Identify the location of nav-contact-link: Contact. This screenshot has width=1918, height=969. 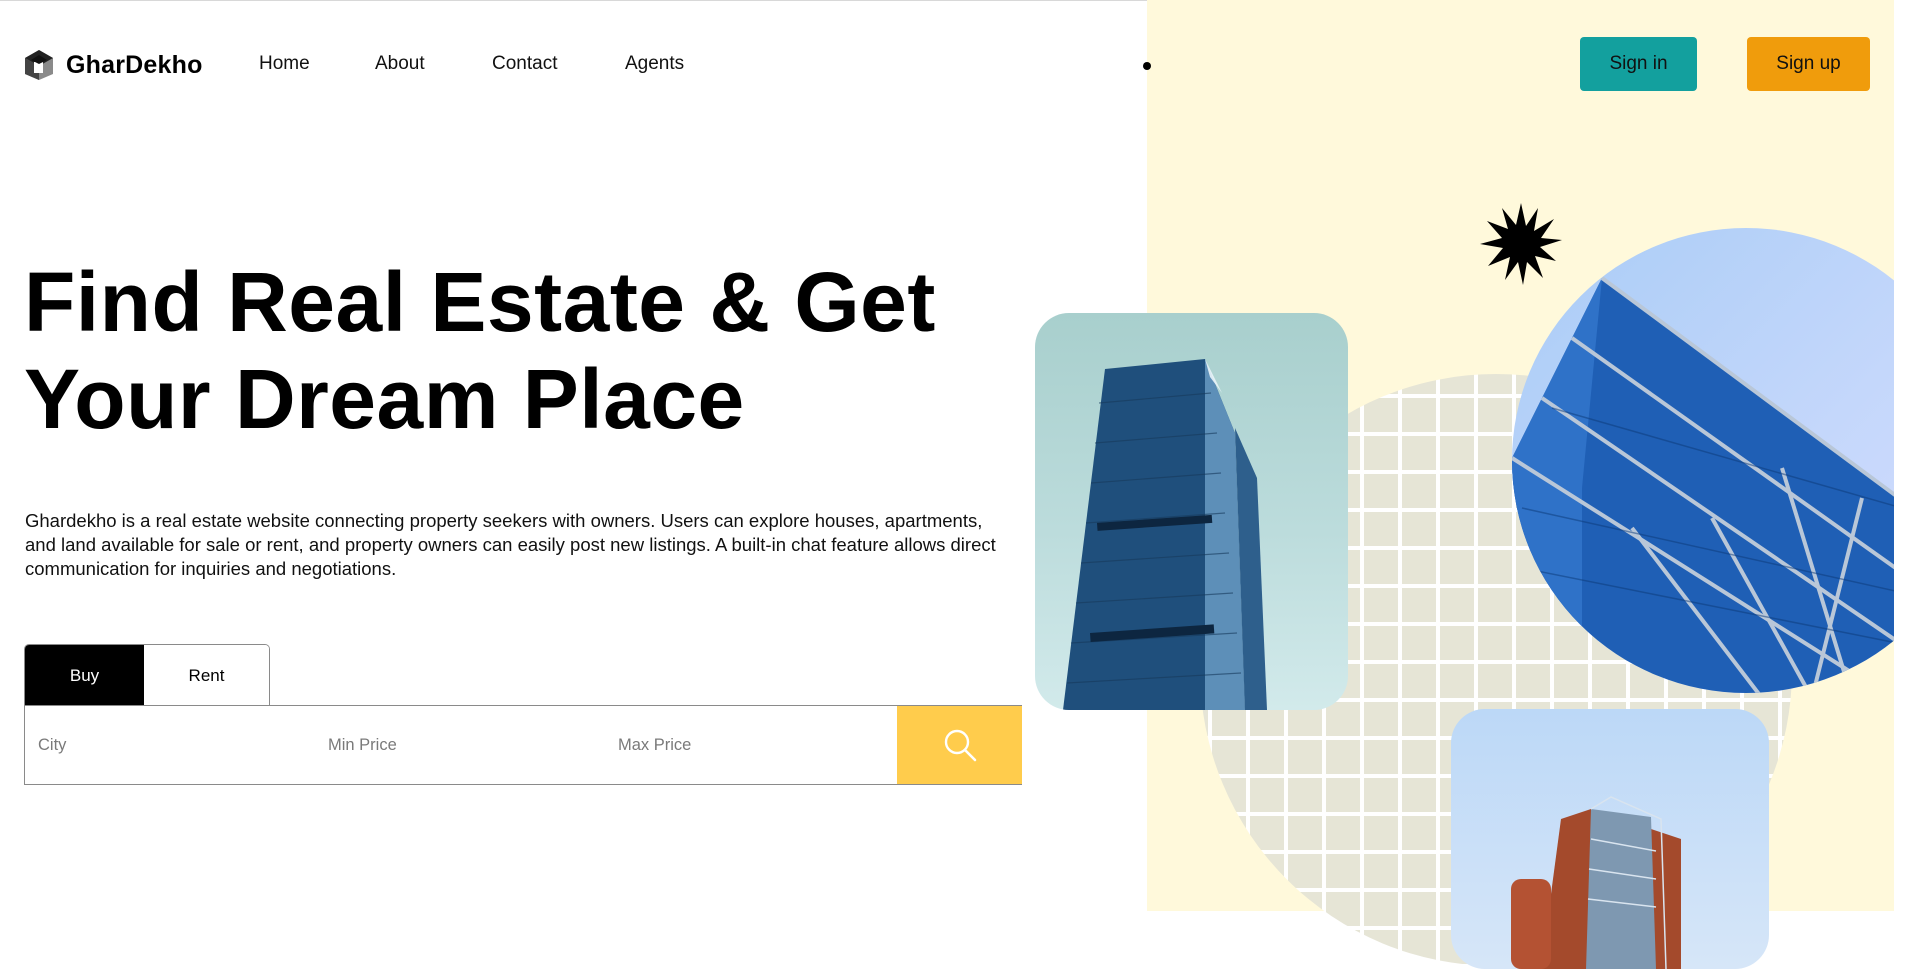
(524, 64).